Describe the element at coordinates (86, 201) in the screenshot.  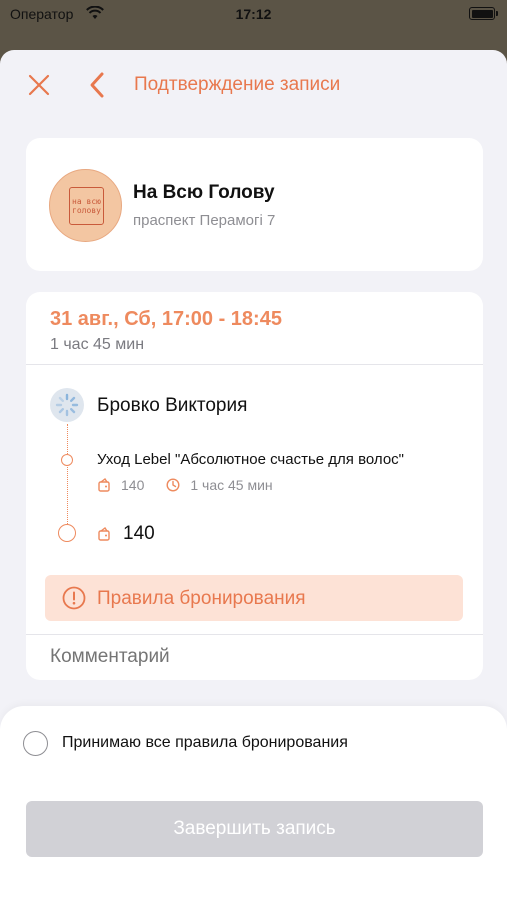
I see `salon-logo-line-1: на всю` at that location.